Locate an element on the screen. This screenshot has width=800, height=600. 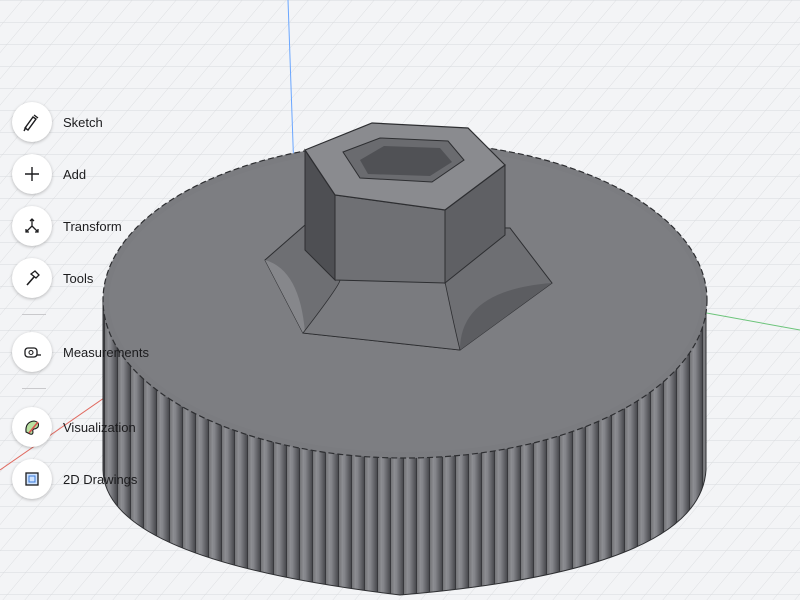
visualization-label: Visualization is located at coordinates (99, 427).